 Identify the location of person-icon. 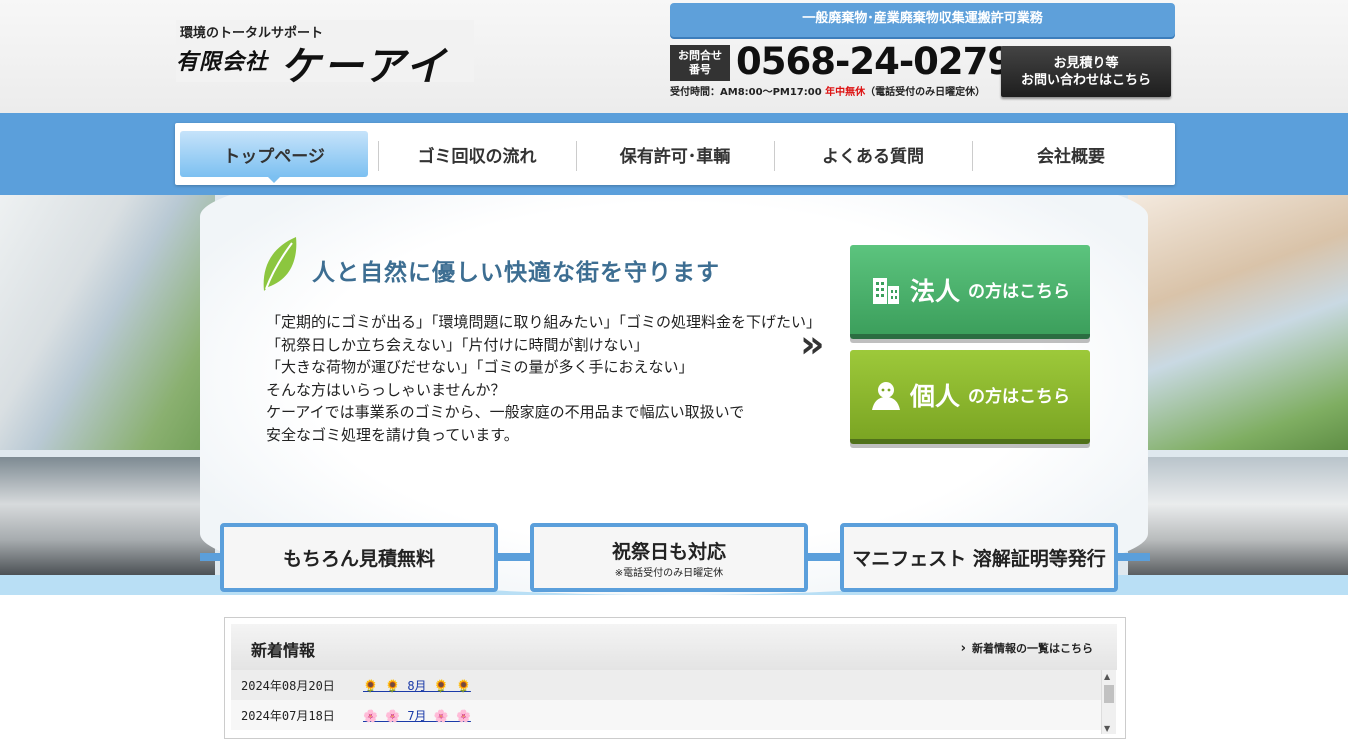
(885, 395).